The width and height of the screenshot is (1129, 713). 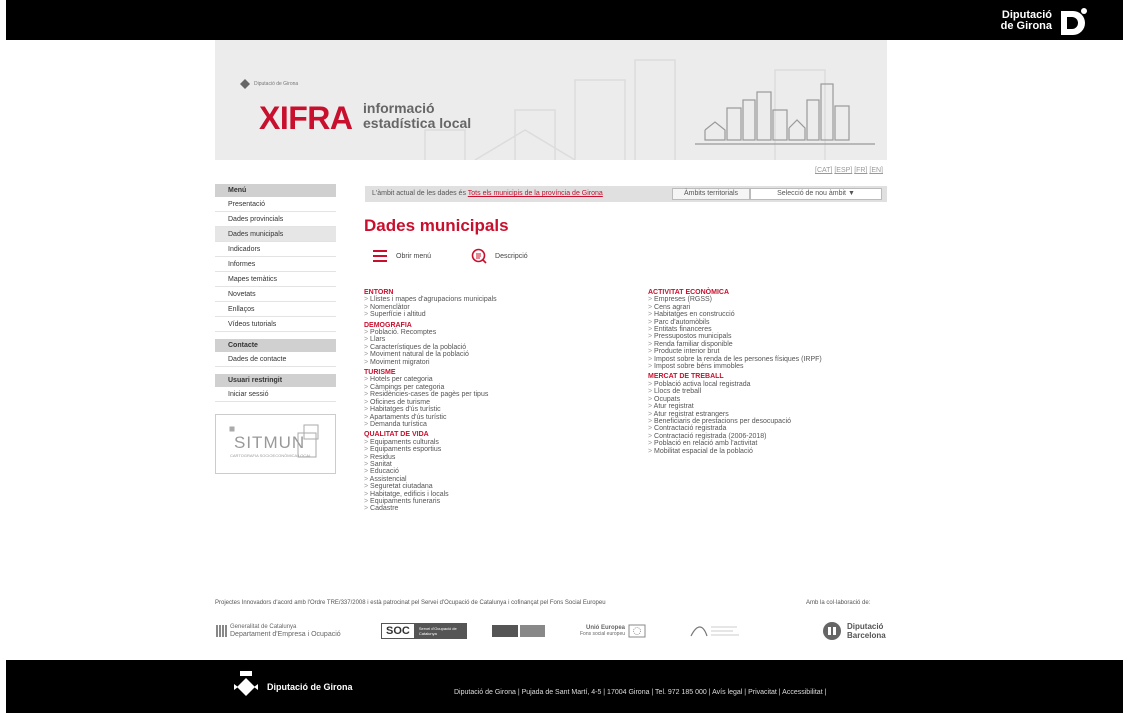 What do you see at coordinates (768, 436) in the screenshot?
I see `category-link: Contractació registrada (2006-2018)` at bounding box center [768, 436].